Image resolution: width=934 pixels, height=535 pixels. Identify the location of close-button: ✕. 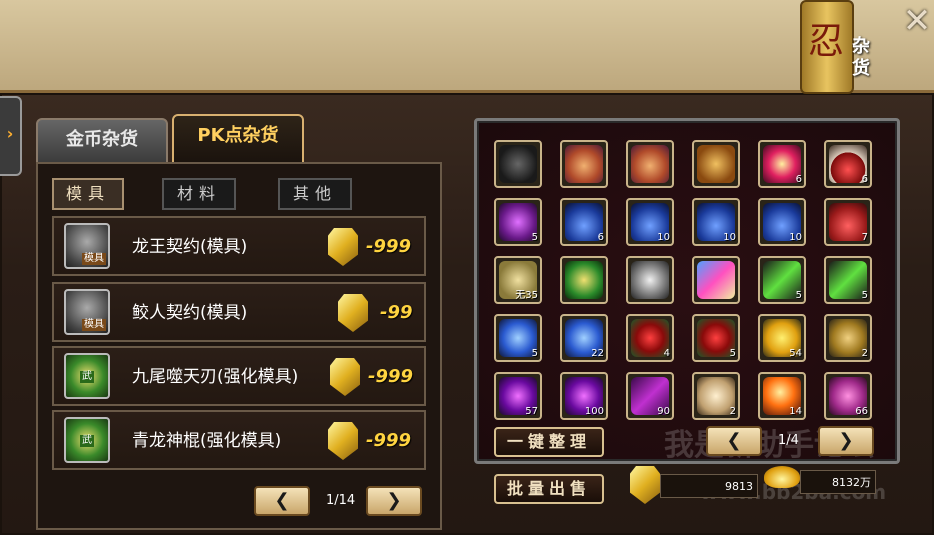
(917, 21).